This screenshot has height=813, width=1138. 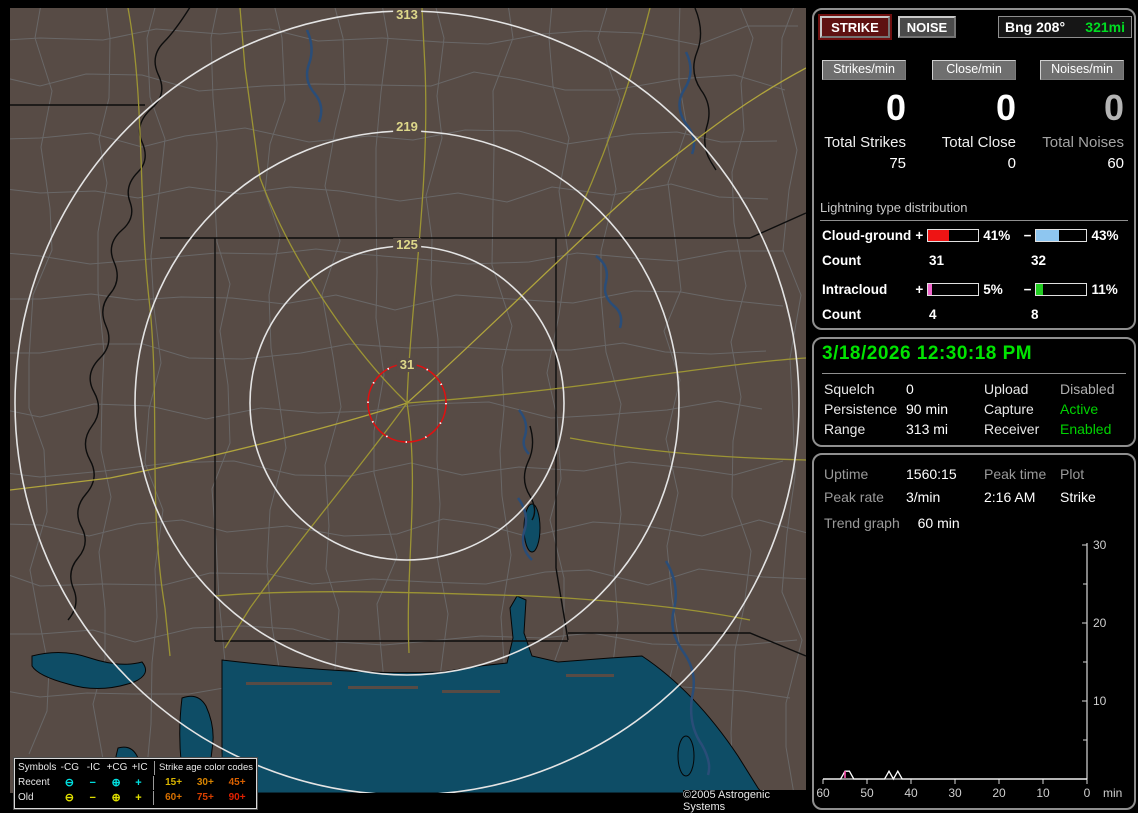 What do you see at coordinates (923, 497) in the screenshot?
I see `peak-rate-value: 3/min` at bounding box center [923, 497].